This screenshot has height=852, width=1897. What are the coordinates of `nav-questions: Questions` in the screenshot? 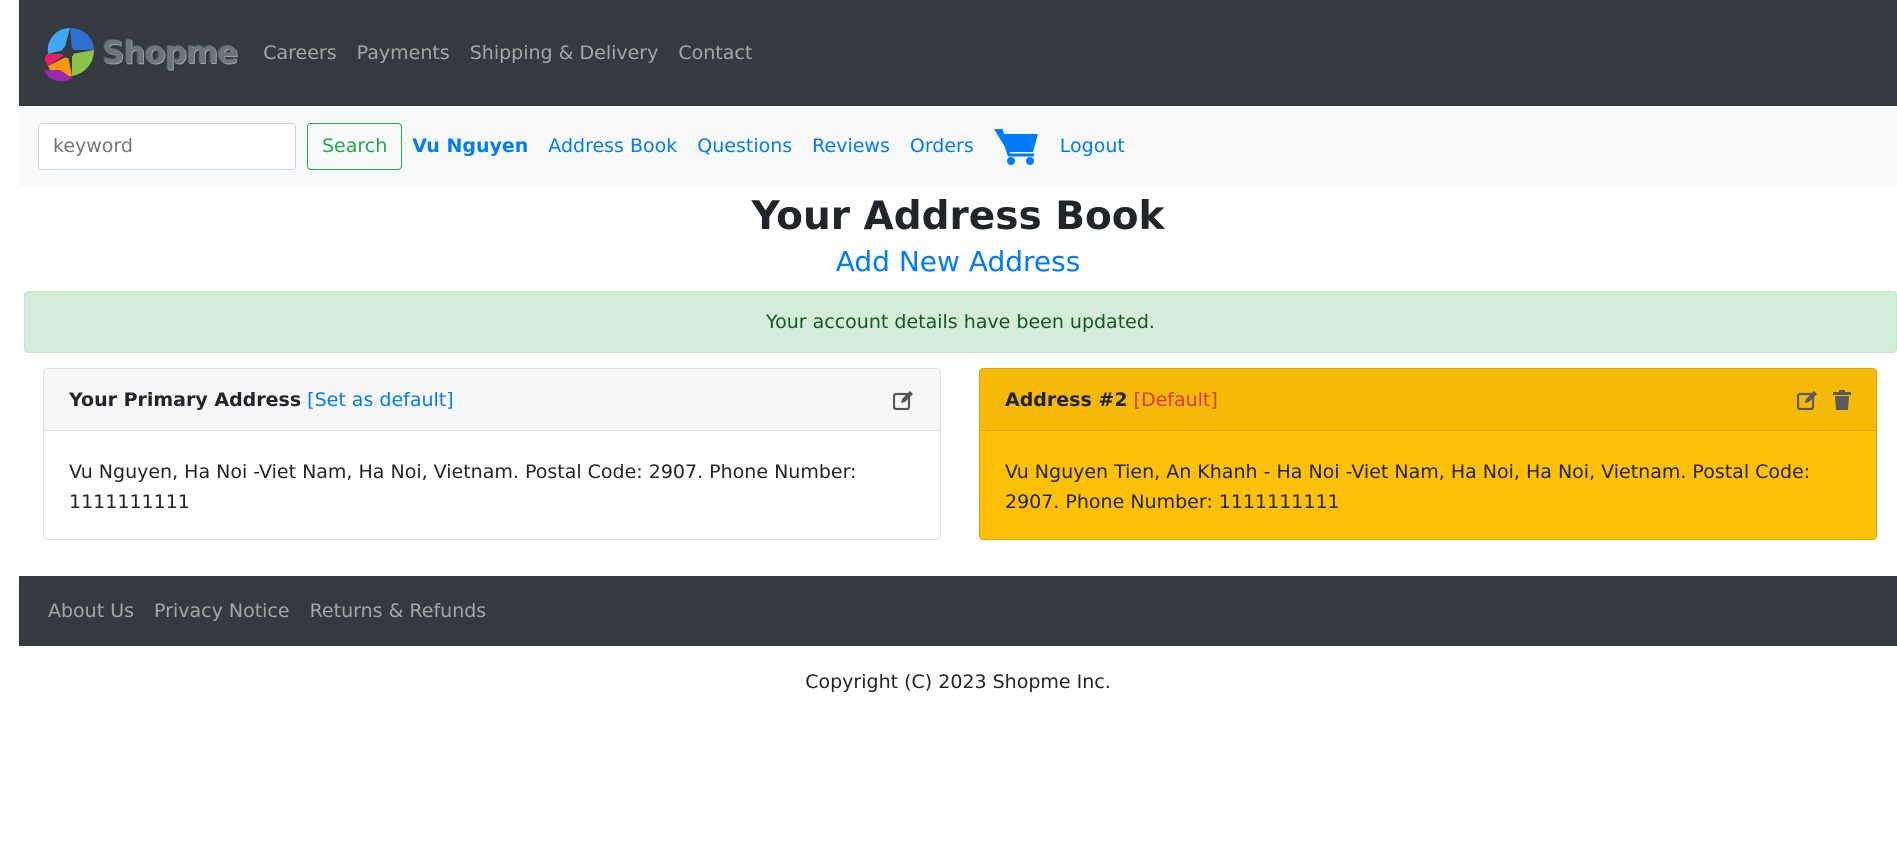 It's located at (744, 146).